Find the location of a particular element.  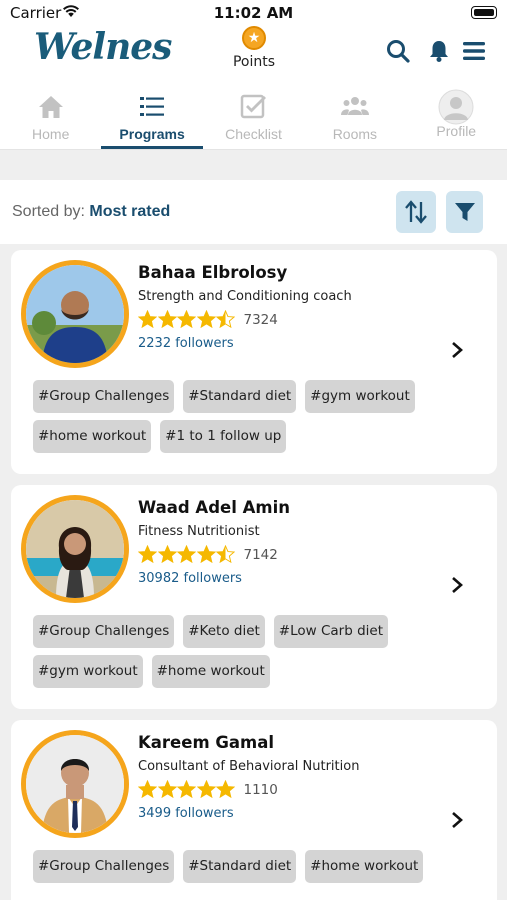

coach-name: Kareem Gamal is located at coordinates (206, 742).